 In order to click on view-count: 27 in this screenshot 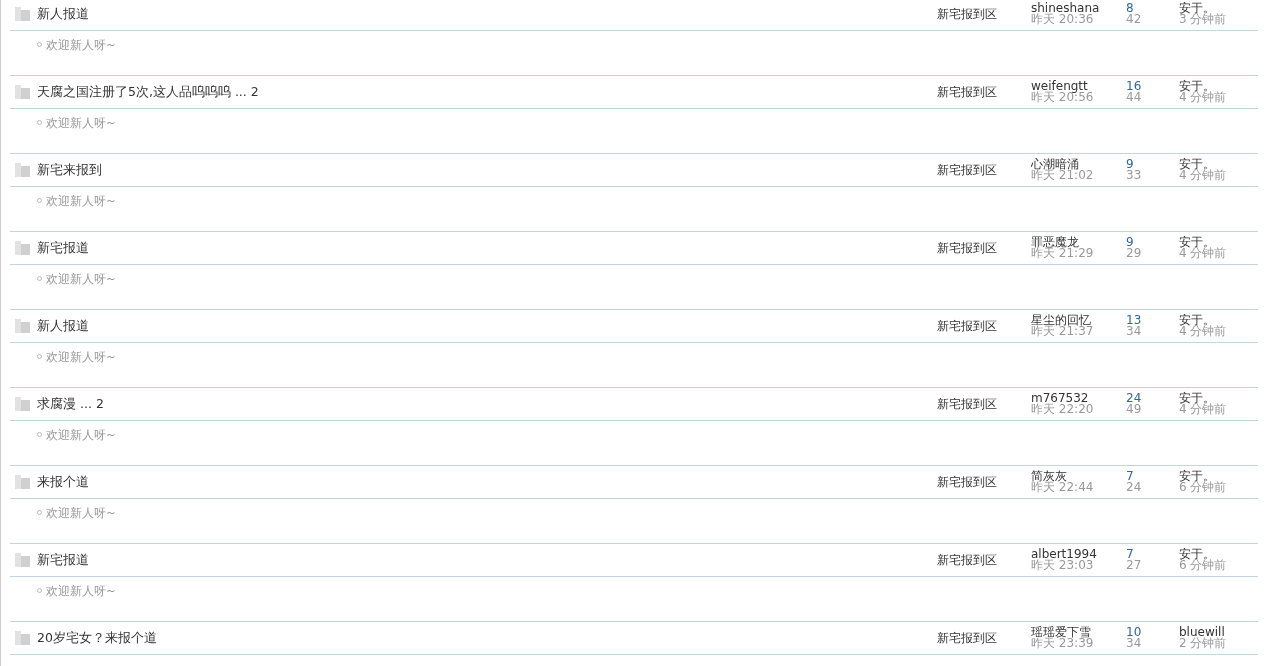, I will do `click(1134, 565)`.